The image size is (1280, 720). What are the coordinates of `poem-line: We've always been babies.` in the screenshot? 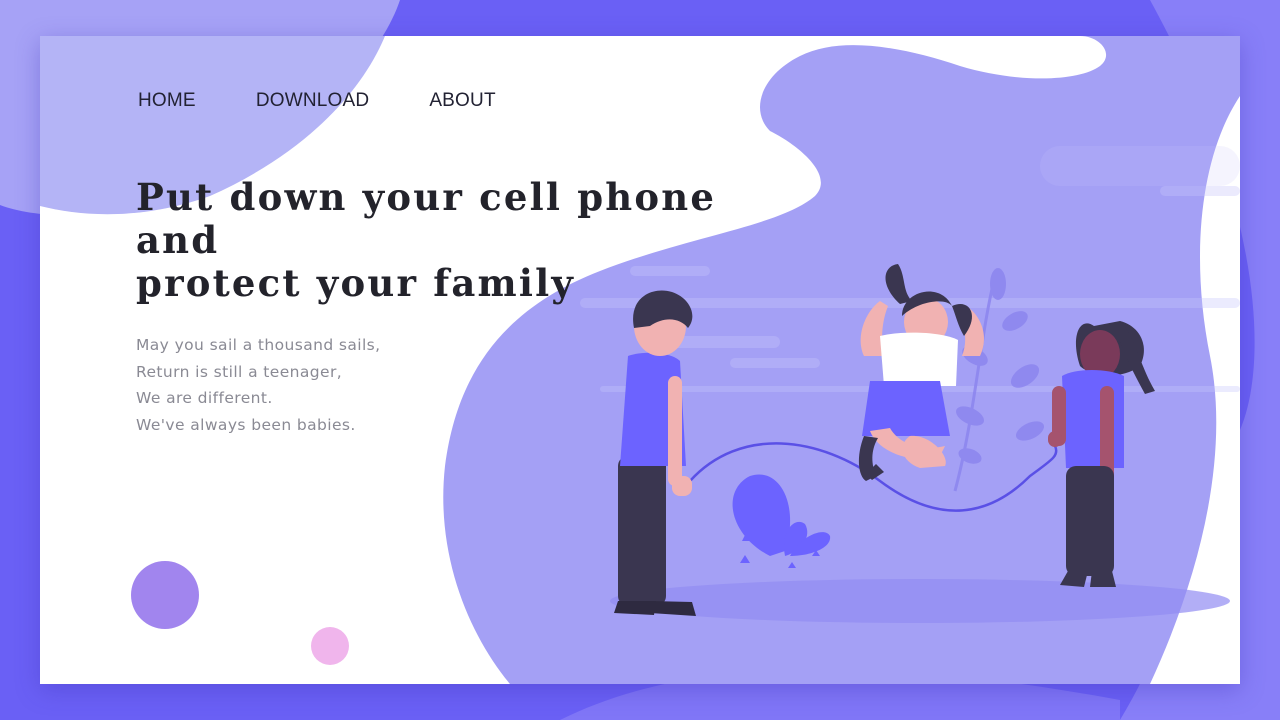 It's located at (246, 424).